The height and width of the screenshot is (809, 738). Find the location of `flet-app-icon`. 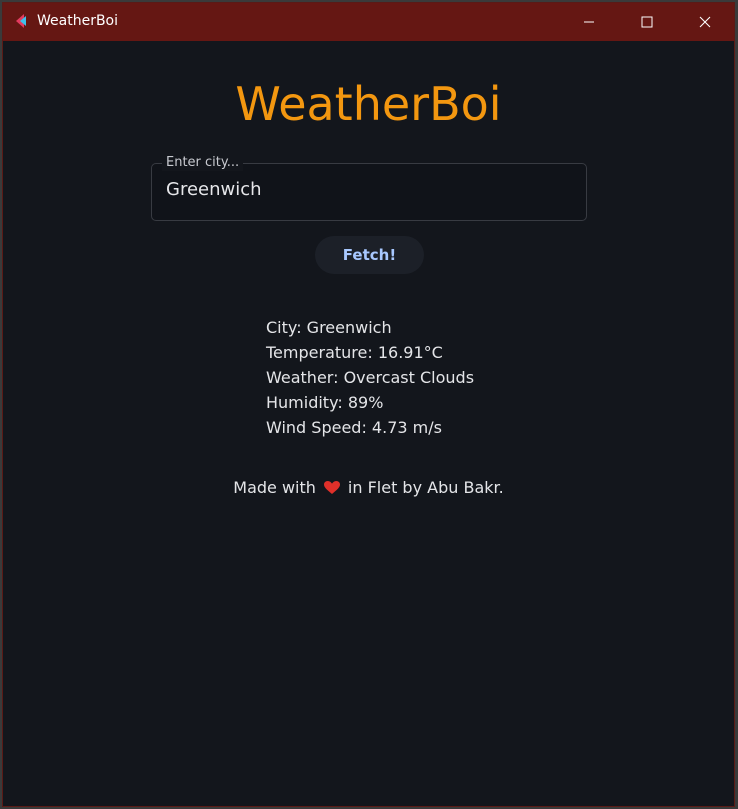

flet-app-icon is located at coordinates (22, 21).